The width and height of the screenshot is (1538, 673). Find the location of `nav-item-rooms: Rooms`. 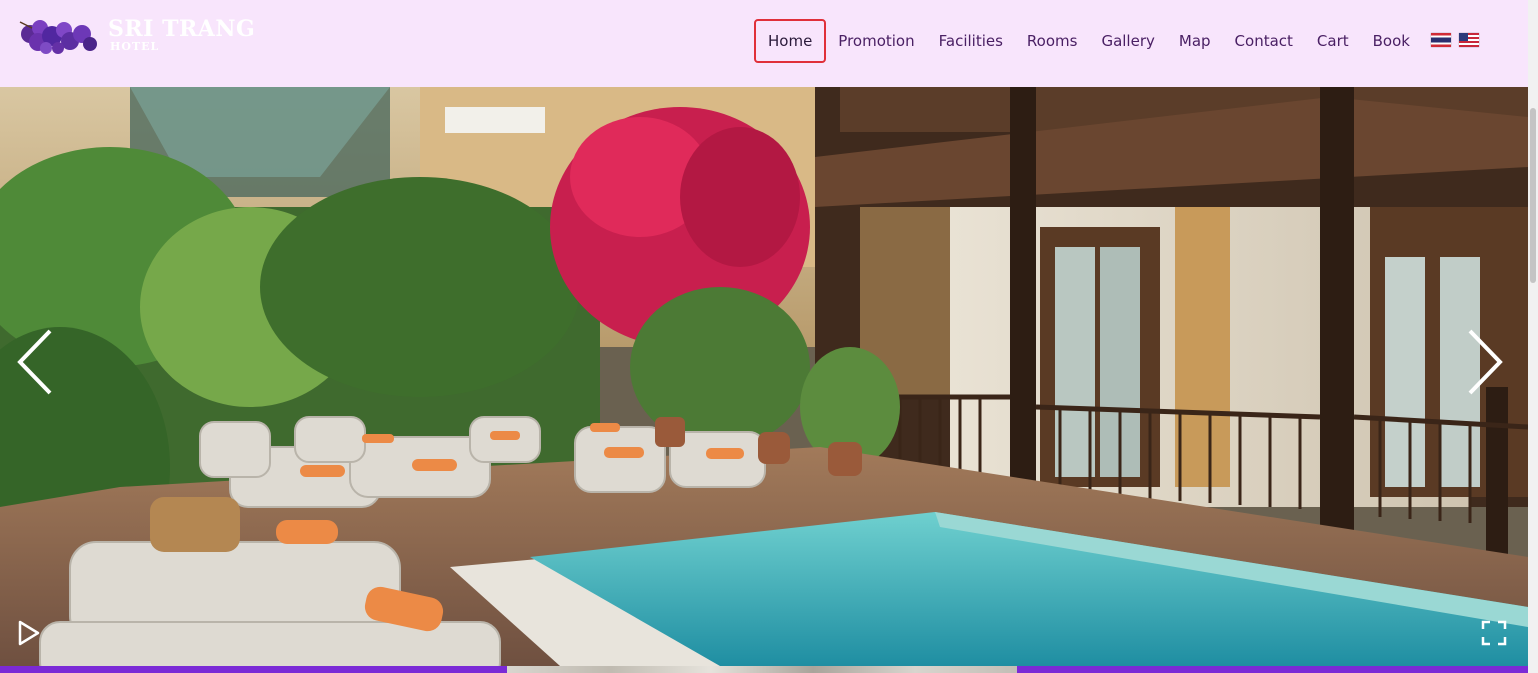

nav-item-rooms: Rooms is located at coordinates (1052, 41).